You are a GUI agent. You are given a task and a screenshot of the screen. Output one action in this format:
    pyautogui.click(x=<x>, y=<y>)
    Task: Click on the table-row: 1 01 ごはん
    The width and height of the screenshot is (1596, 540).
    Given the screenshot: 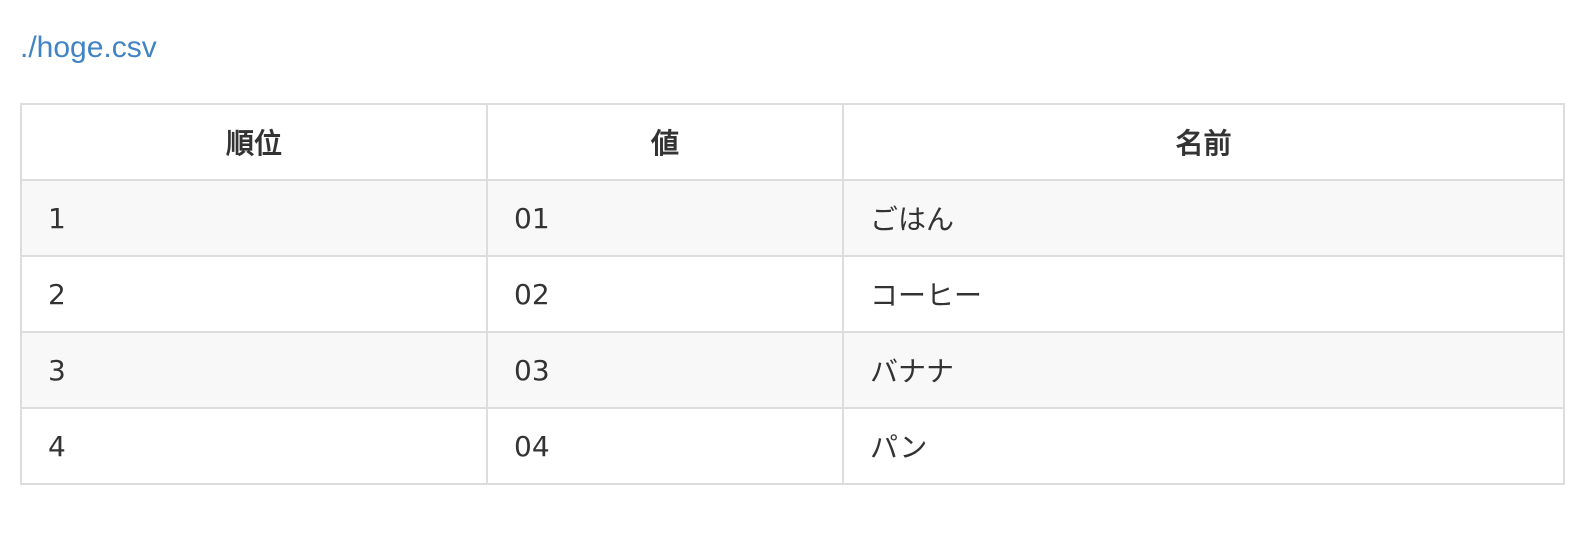 What is the action you would take?
    pyautogui.click(x=792, y=218)
    